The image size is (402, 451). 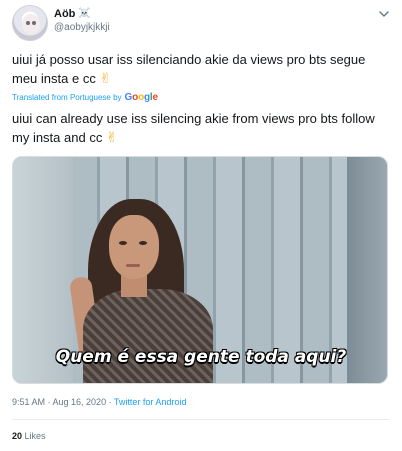 What do you see at coordinates (35, 436) in the screenshot?
I see `likes-label: Likes` at bounding box center [35, 436].